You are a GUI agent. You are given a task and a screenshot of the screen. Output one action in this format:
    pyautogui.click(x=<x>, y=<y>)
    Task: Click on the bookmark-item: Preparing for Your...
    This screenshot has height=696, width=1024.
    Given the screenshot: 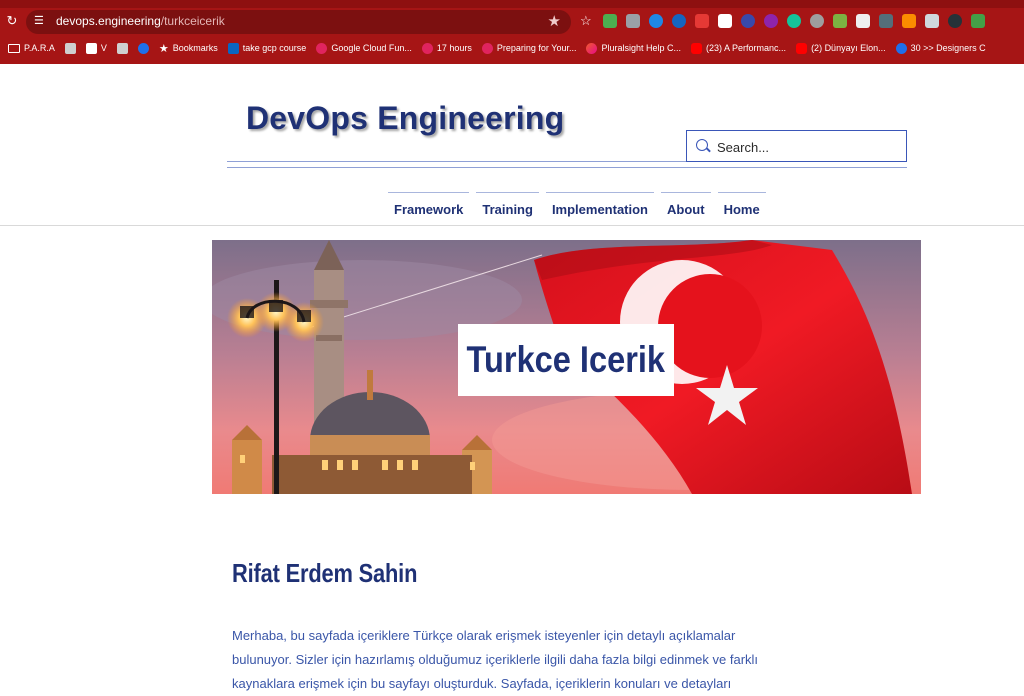 What is the action you would take?
    pyautogui.click(x=529, y=48)
    